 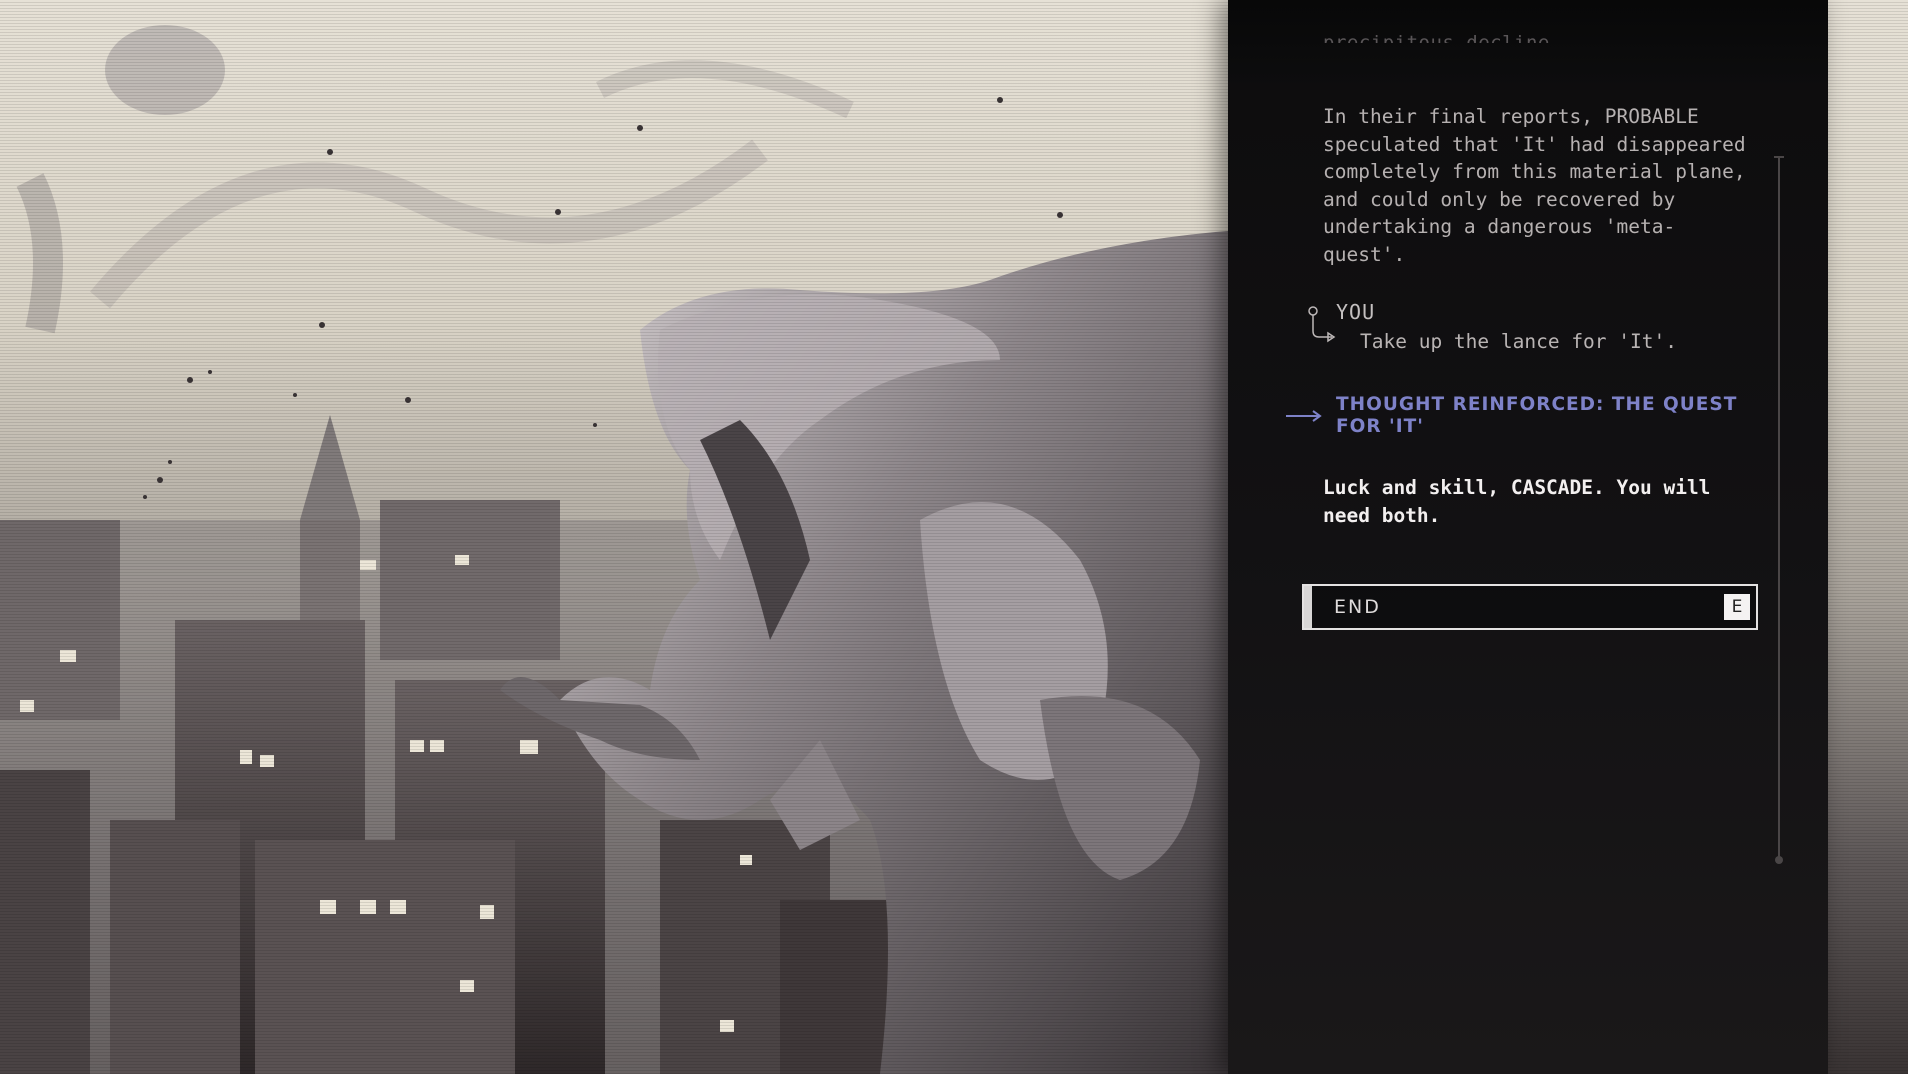 I want to click on long-arrow-right-icon, so click(x=1304, y=416).